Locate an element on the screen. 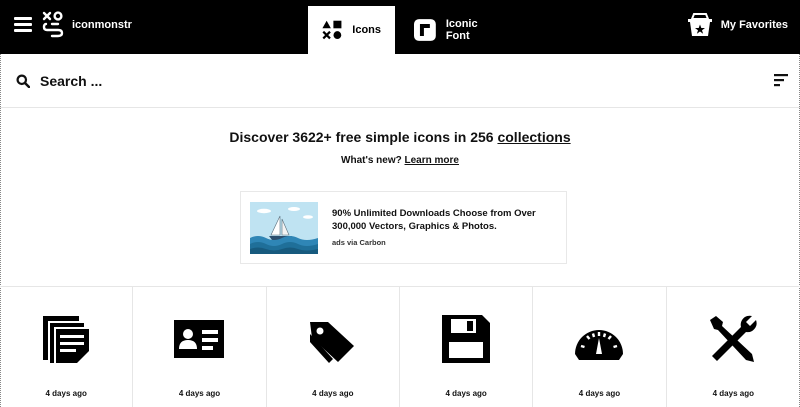  tags-icon is located at coordinates (331, 342).